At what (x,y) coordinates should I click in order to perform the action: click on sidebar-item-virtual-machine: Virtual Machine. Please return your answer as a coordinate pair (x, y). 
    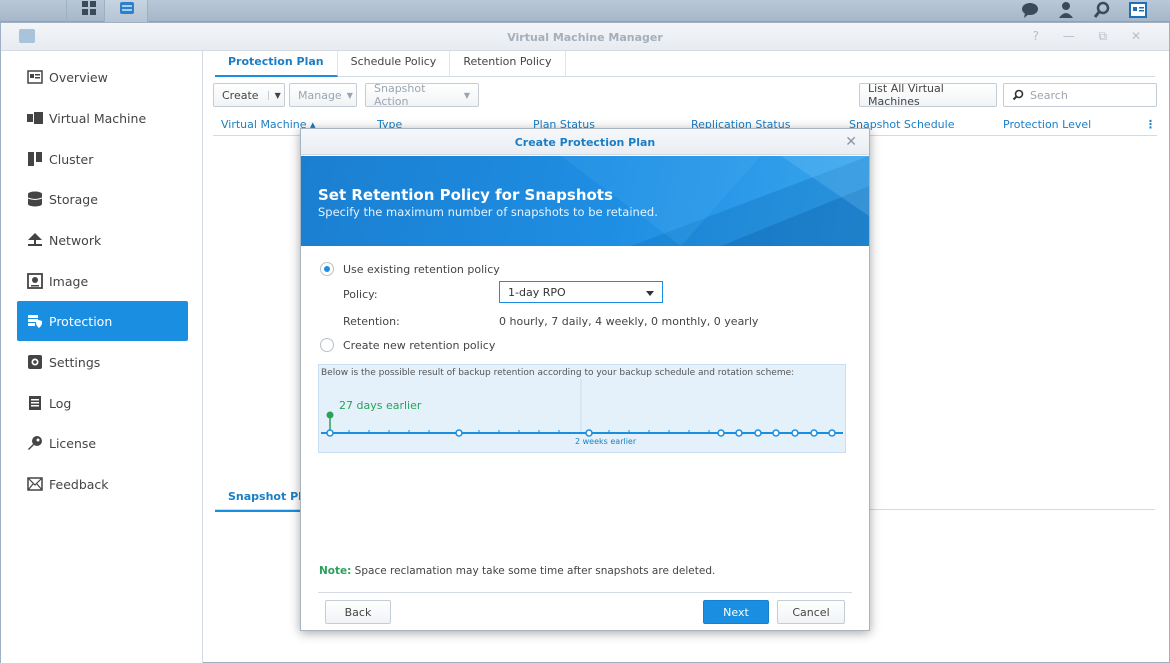
    Looking at the image, I should click on (102, 118).